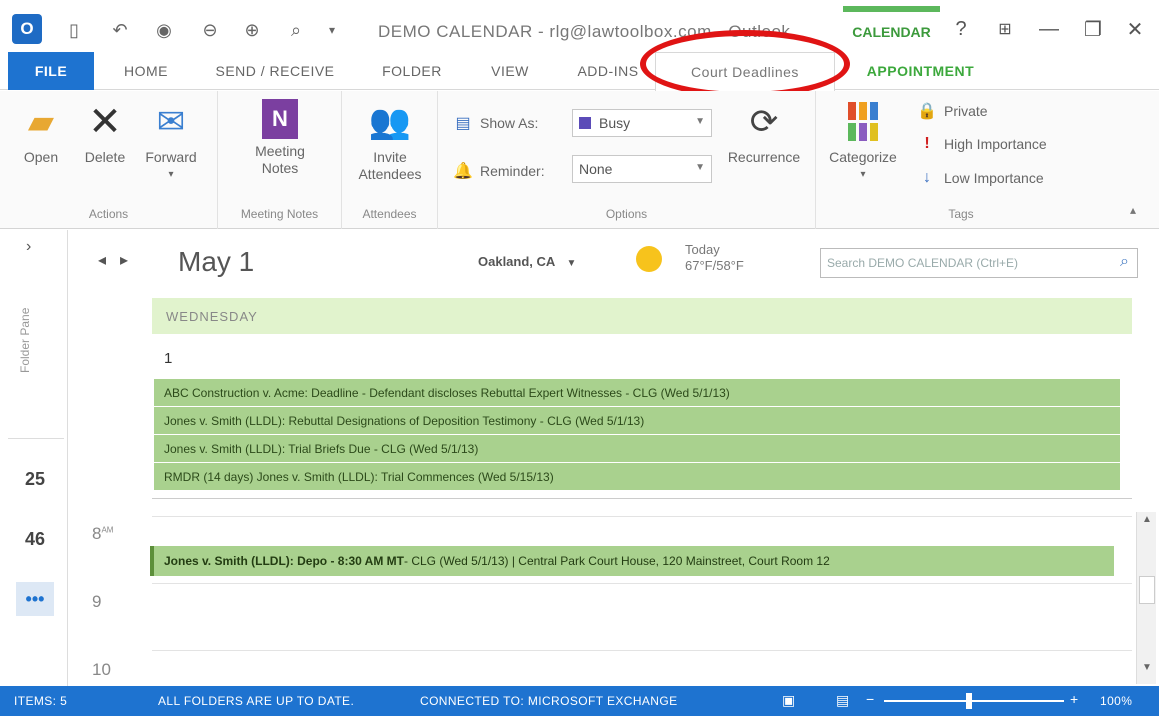 The height and width of the screenshot is (716, 1159). I want to click on day-header: WEDNESDAY, so click(642, 316).